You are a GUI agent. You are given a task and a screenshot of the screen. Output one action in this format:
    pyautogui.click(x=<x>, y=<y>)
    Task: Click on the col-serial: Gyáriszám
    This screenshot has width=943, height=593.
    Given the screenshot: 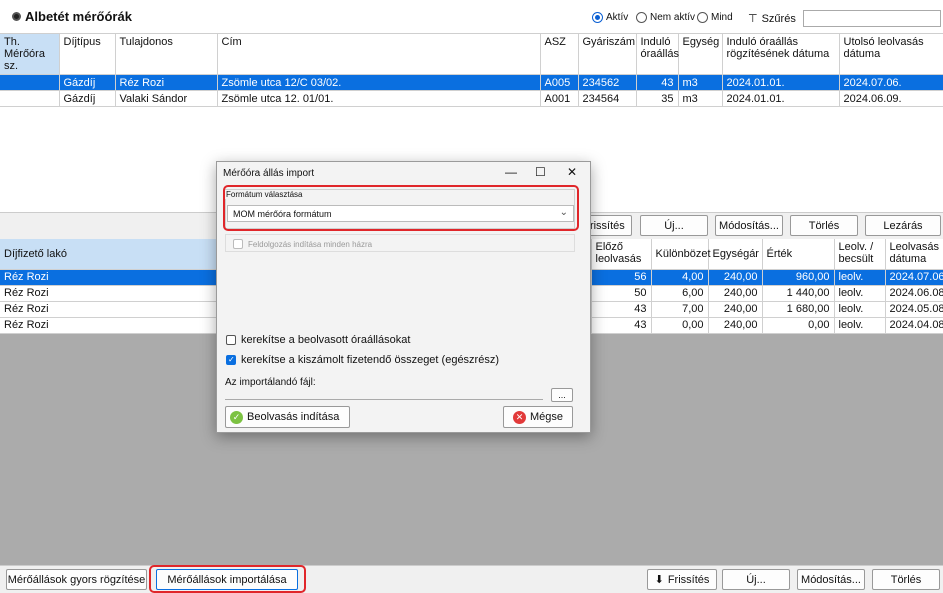 What is the action you would take?
    pyautogui.click(x=607, y=54)
    